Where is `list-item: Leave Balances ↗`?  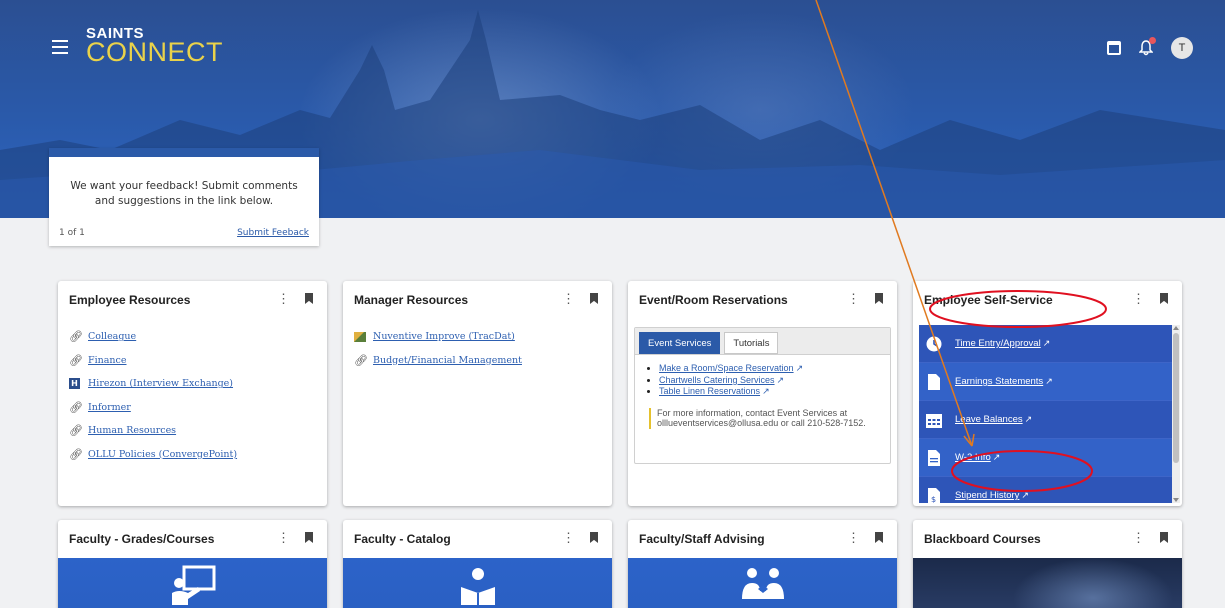 list-item: Leave Balances ↗ is located at coordinates (1046, 420).